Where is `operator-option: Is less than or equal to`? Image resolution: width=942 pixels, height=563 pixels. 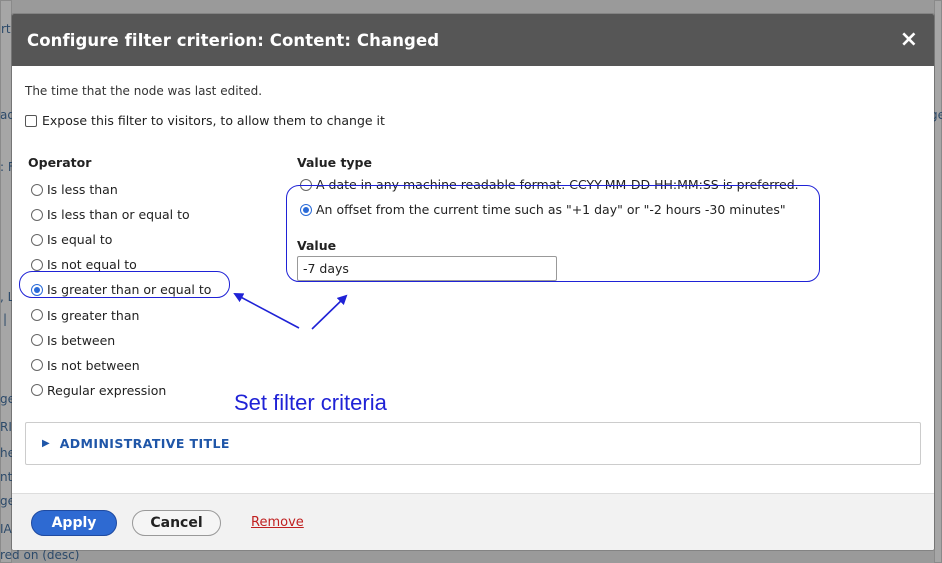 operator-option: Is less than or equal to is located at coordinates (121, 214).